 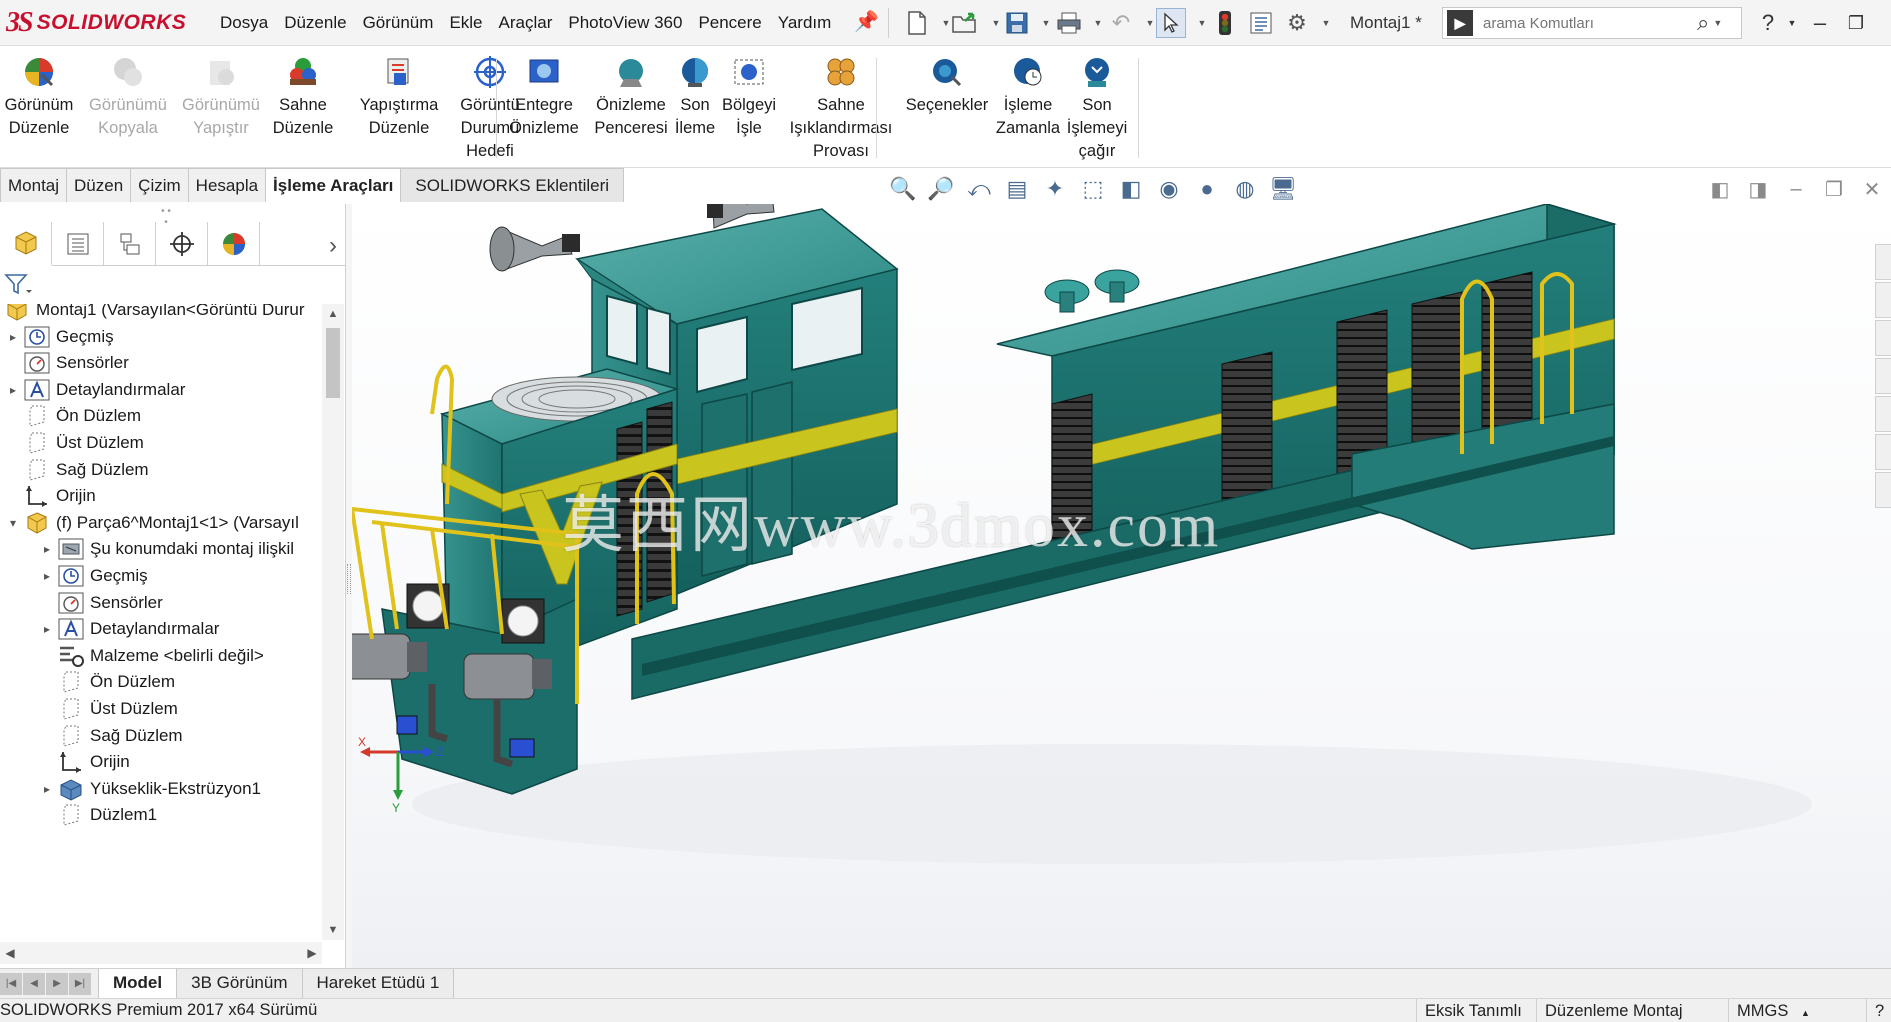 What do you see at coordinates (182, 244) in the screenshot?
I see `dimxpert-manager-tab-icon` at bounding box center [182, 244].